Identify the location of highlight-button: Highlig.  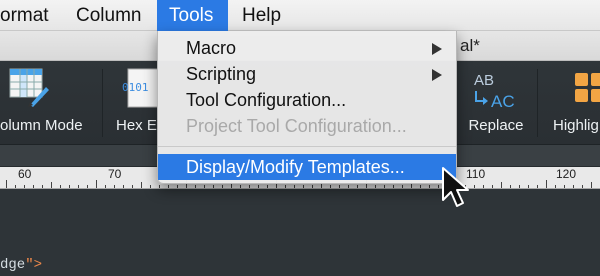
(572, 103).